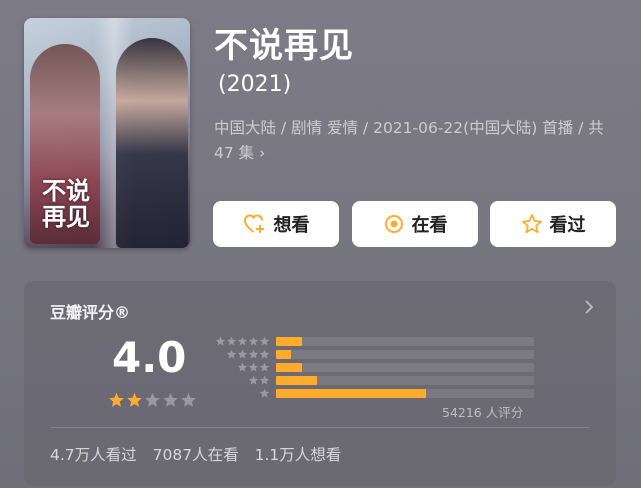 The width and height of the screenshot is (641, 488). What do you see at coordinates (253, 223) in the screenshot?
I see `heart-plus-icon` at bounding box center [253, 223].